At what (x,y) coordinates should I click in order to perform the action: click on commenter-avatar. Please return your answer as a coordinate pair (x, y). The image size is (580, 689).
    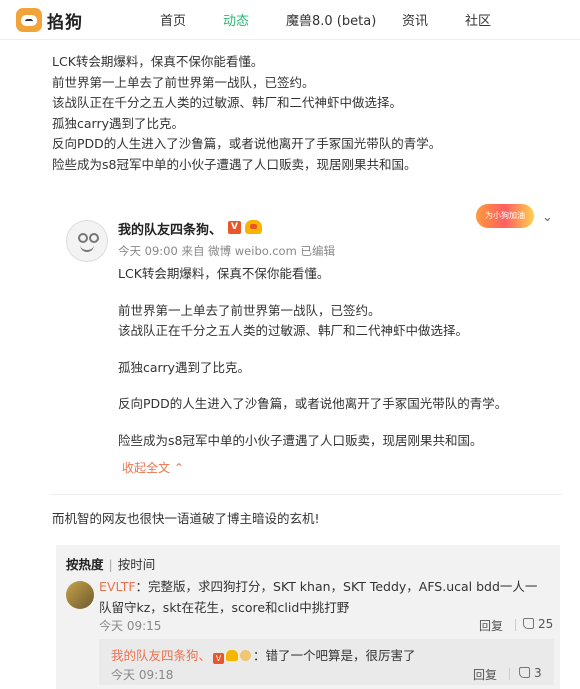
    Looking at the image, I should click on (80, 595).